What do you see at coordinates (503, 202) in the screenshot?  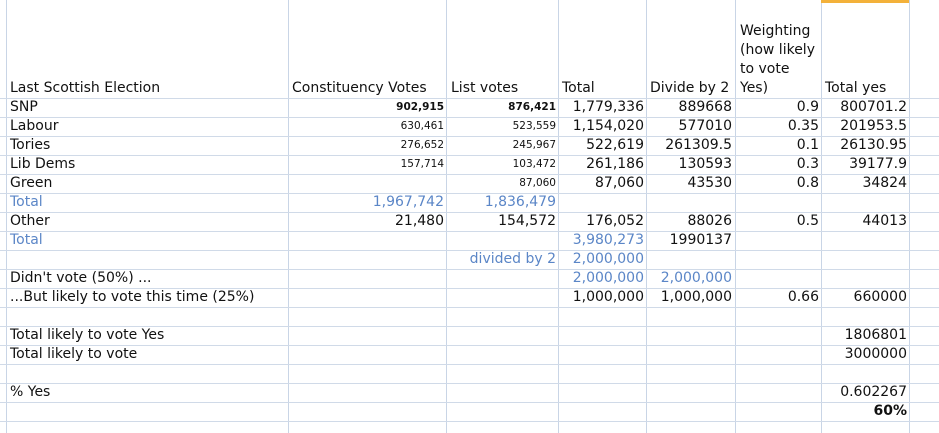 I see `list-total-cell: 1,836,479` at bounding box center [503, 202].